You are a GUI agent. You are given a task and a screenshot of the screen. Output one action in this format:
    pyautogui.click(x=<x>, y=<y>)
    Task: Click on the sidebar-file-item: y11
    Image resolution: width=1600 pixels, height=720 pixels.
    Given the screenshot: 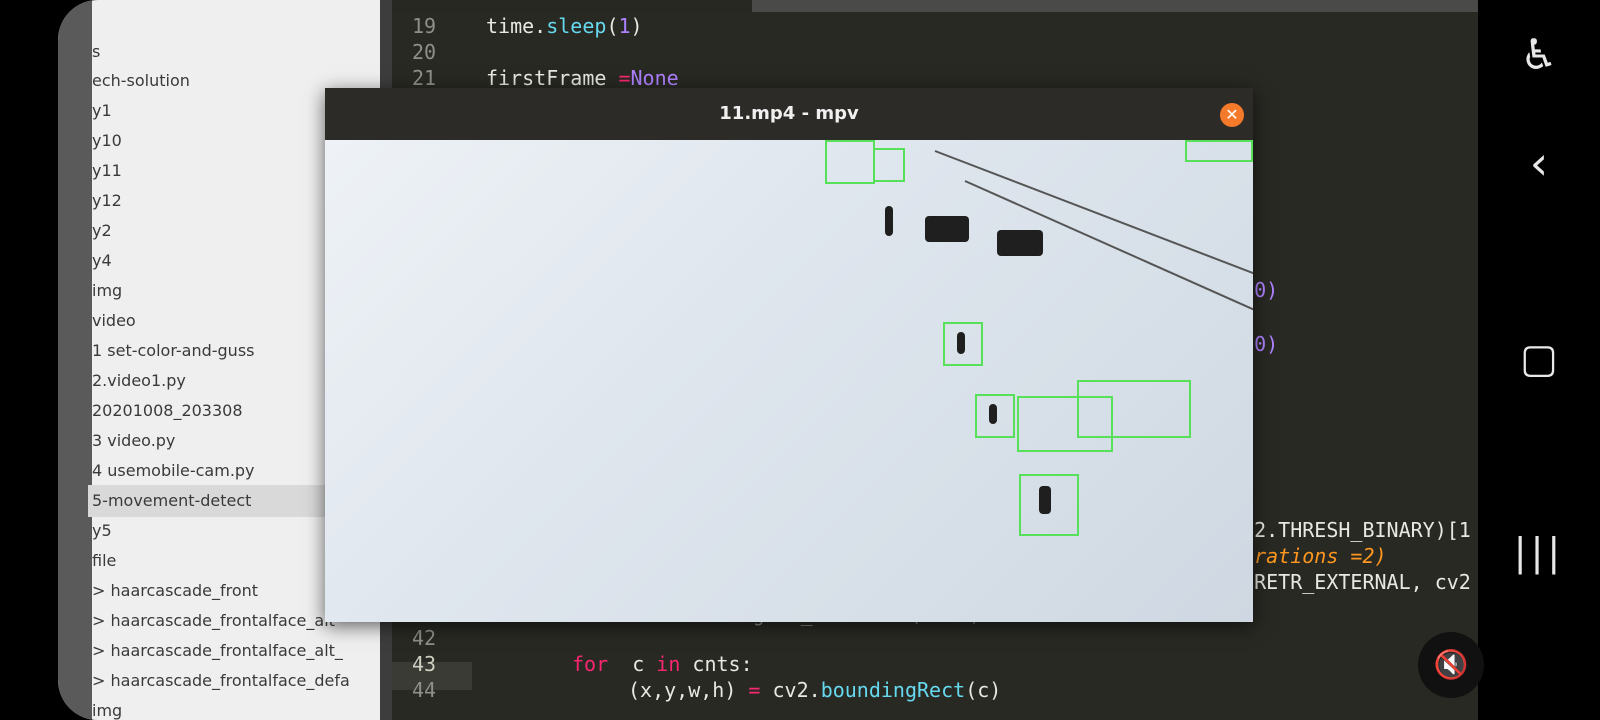 What is the action you would take?
    pyautogui.click(x=107, y=170)
    